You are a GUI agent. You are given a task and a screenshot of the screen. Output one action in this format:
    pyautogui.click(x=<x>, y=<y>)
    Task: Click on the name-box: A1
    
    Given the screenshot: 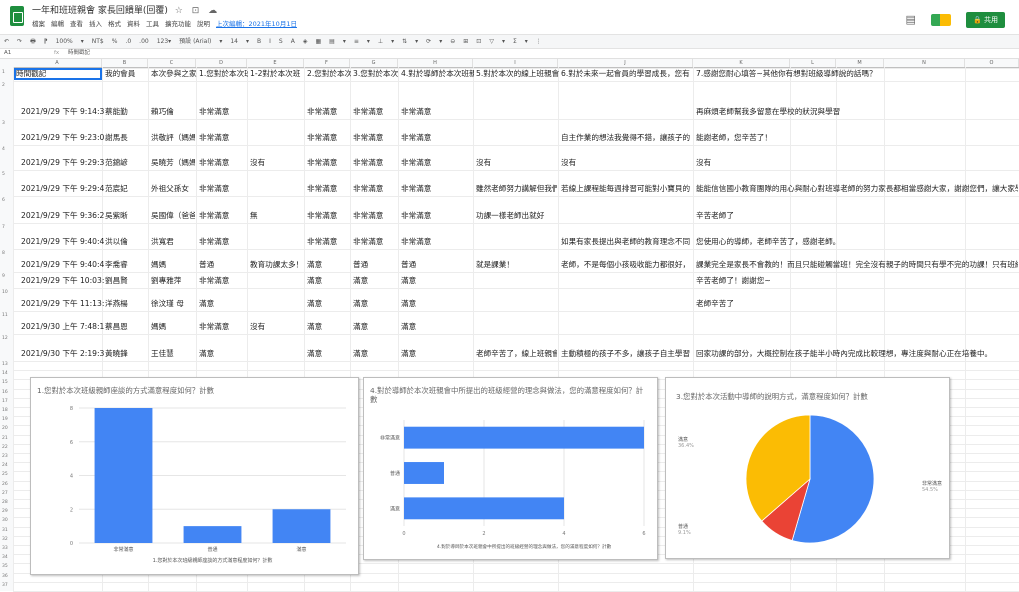 What is the action you would take?
    pyautogui.click(x=7, y=53)
    